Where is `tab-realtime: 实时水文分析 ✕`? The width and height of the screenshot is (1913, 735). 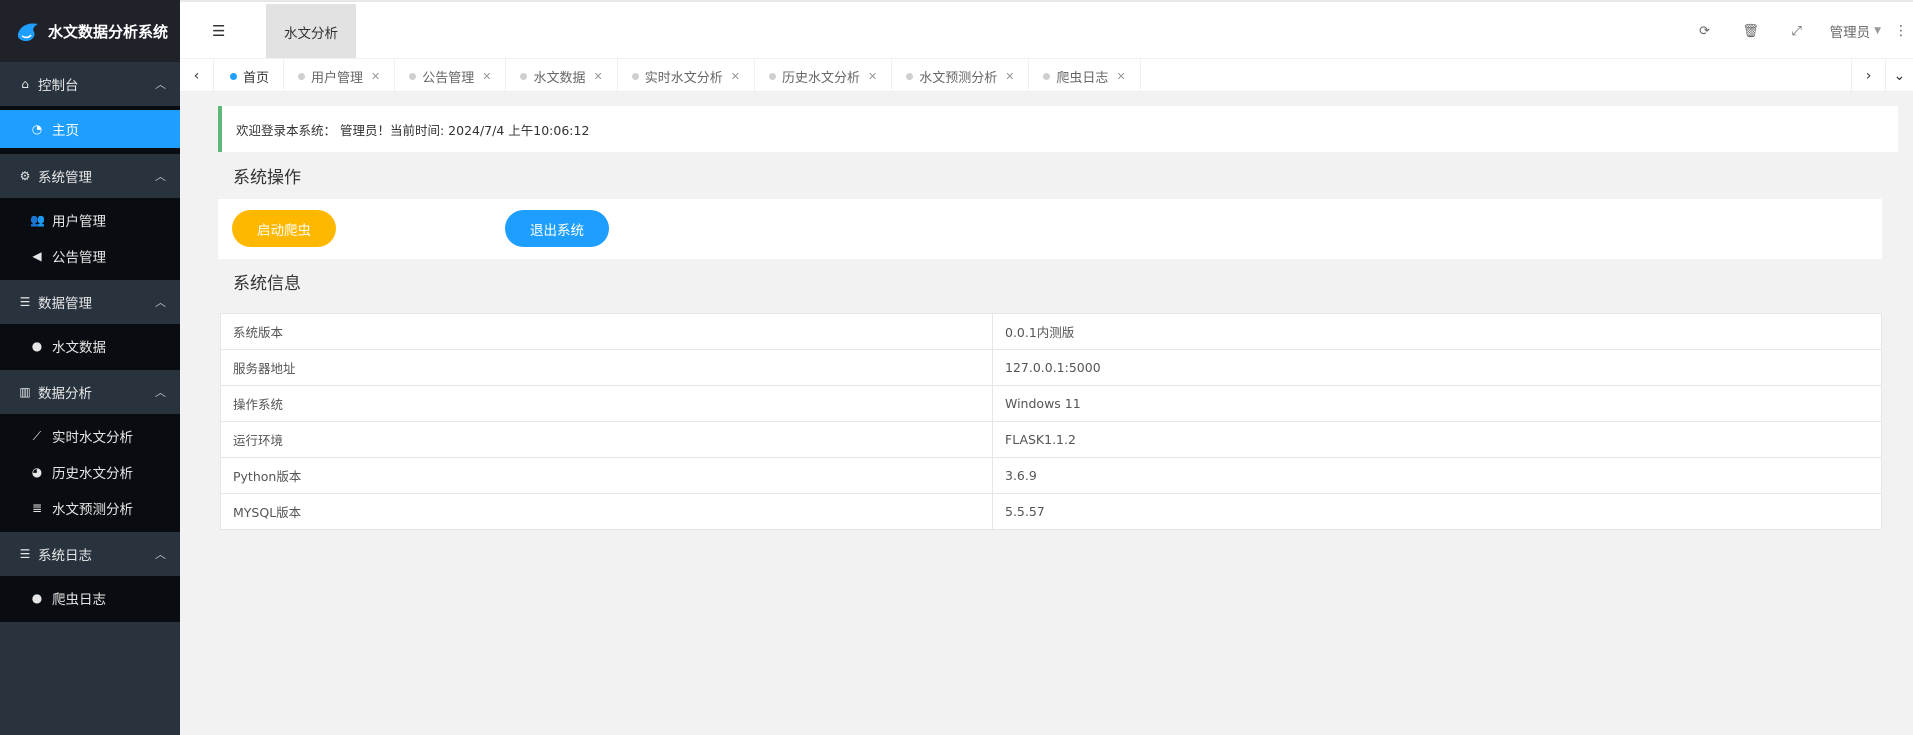 tab-realtime: 实时水文分析 ✕ is located at coordinates (686, 76).